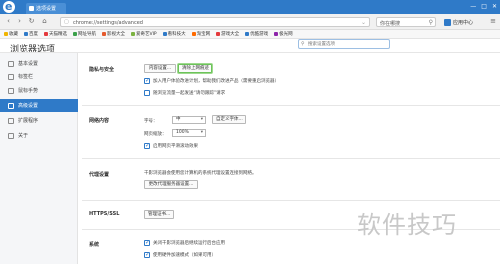 This screenshot has width=500, height=264. What do you see at coordinates (147, 254) in the screenshot?
I see `hardware-acceleration-checkbox` at bounding box center [147, 254].